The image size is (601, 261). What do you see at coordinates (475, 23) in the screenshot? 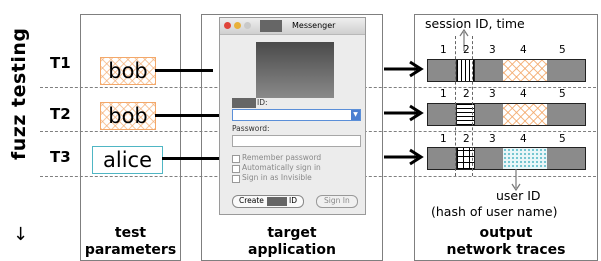
I see `session-id-annotation: session ID, time` at bounding box center [475, 23].